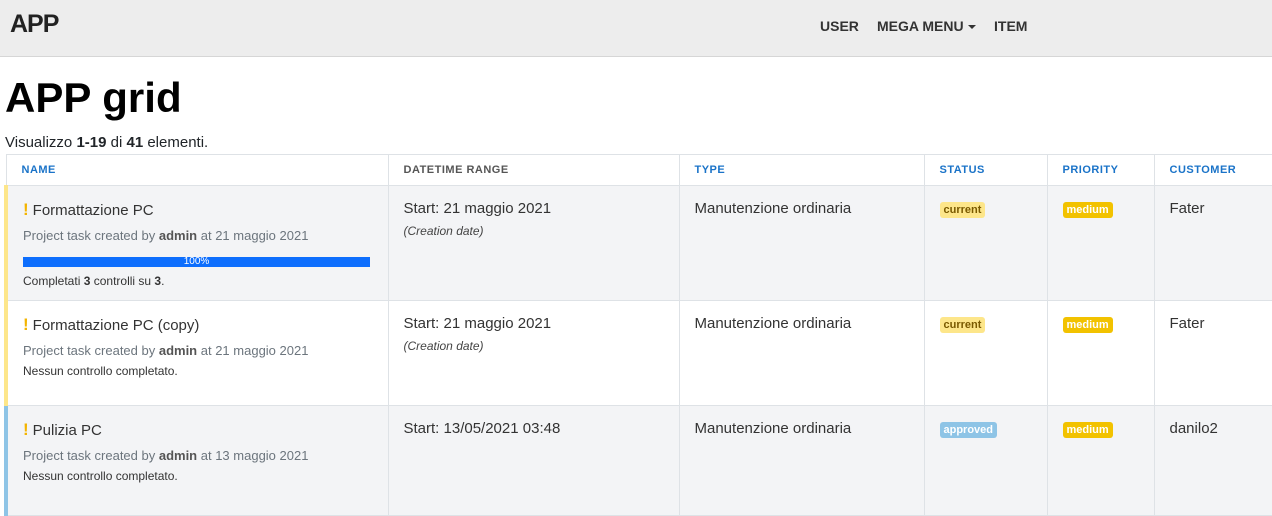 Image resolution: width=1272 pixels, height=516 pixels. What do you see at coordinates (253, 455) in the screenshot?
I see `meta-suffix: at 13 maggio 2021` at bounding box center [253, 455].